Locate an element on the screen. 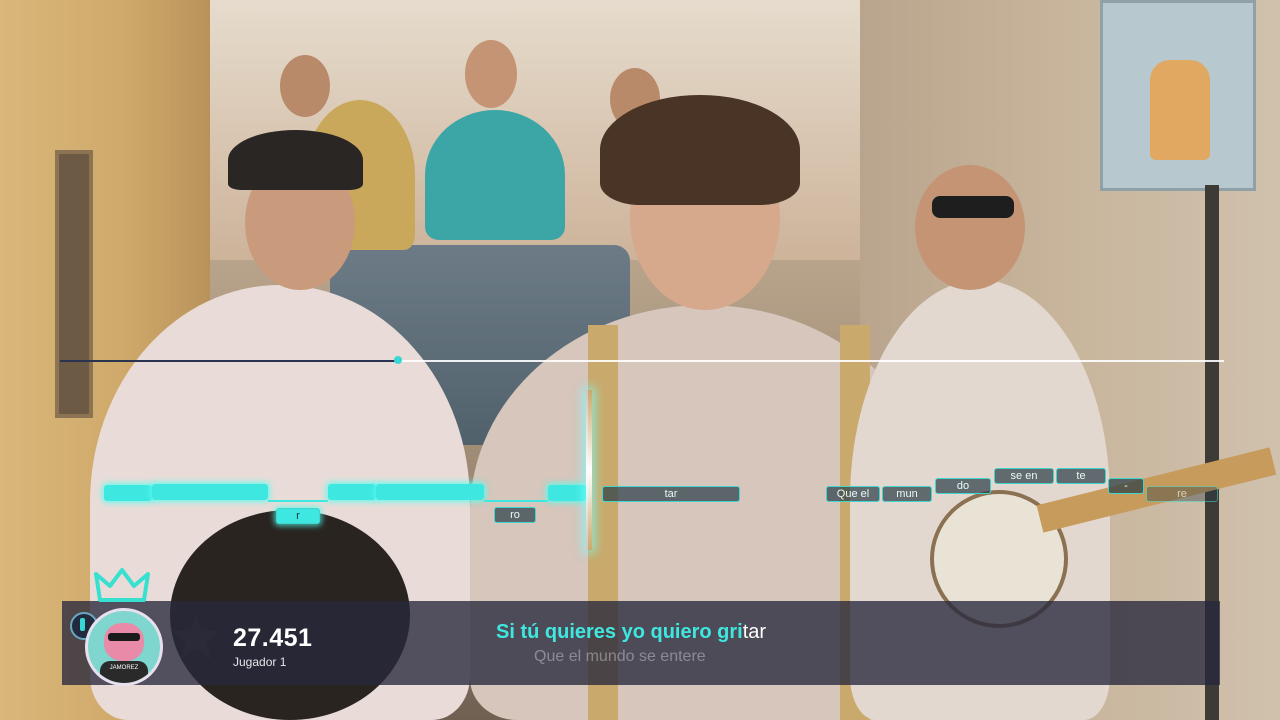  note-bar: tar is located at coordinates (671, 494).